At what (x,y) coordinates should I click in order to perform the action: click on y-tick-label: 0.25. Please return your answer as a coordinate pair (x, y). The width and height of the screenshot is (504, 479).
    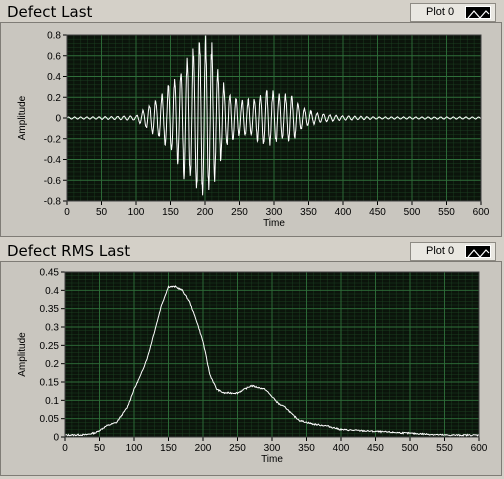
    Looking at the image, I should click on (50, 346).